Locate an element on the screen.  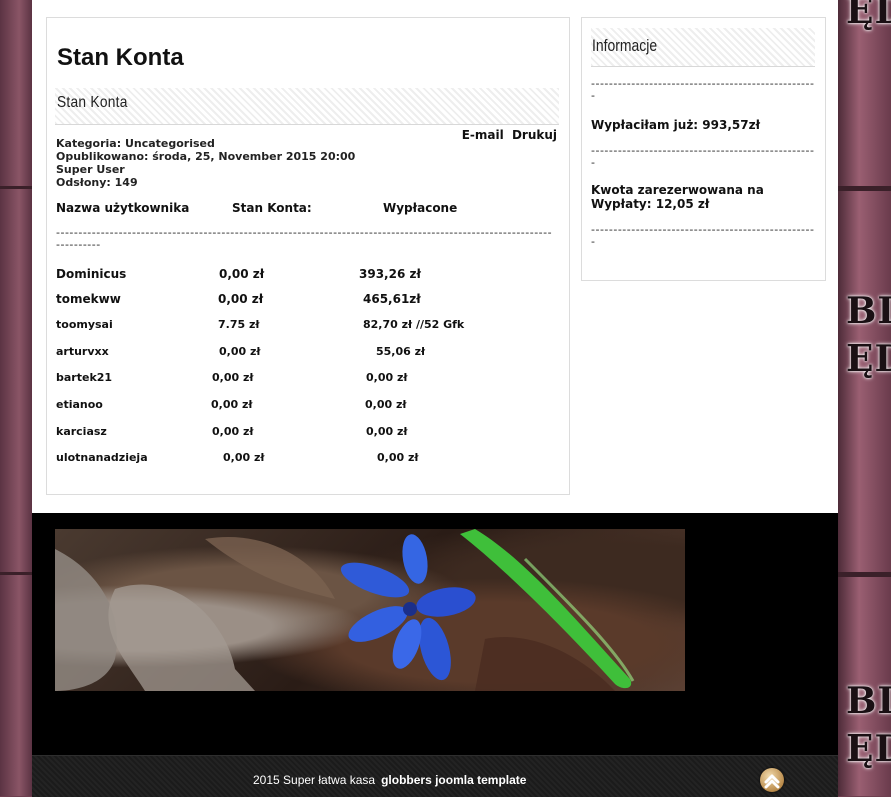
reserved-amount: Kwota zarezerwowana na Wypłaty: 12,05 zł is located at coordinates (677, 197).